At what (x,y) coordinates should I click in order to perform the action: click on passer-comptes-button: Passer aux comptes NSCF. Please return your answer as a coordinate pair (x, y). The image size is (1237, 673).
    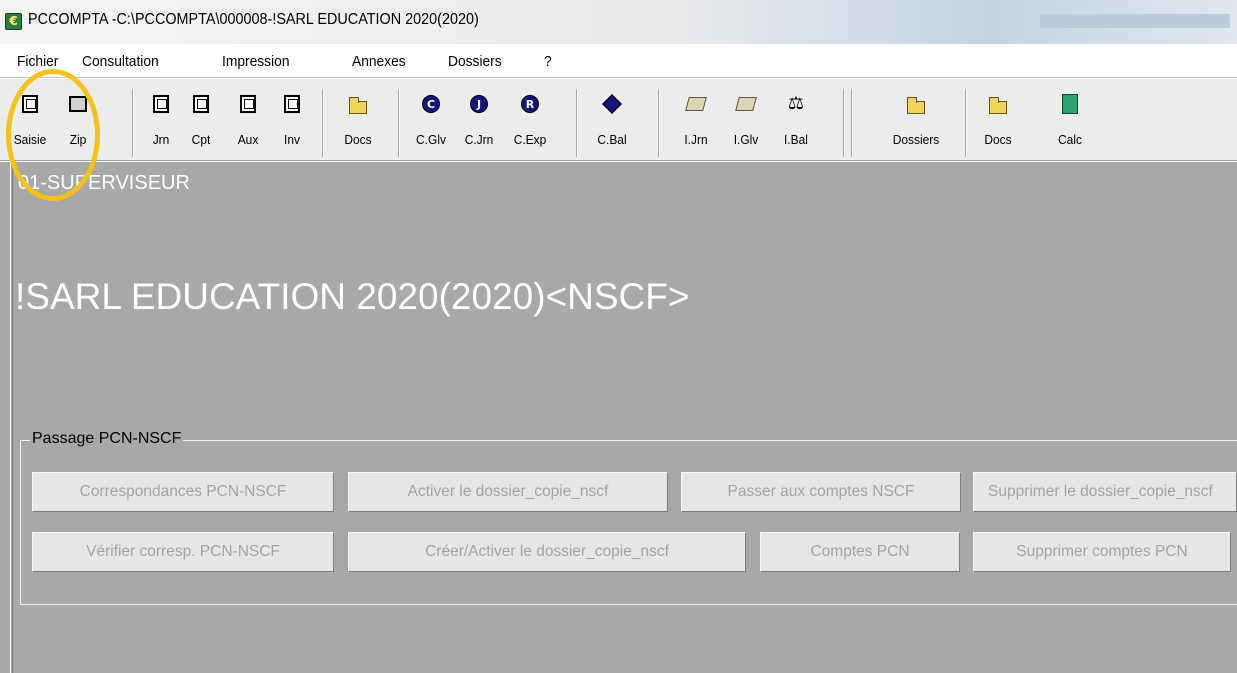
    Looking at the image, I should click on (821, 492).